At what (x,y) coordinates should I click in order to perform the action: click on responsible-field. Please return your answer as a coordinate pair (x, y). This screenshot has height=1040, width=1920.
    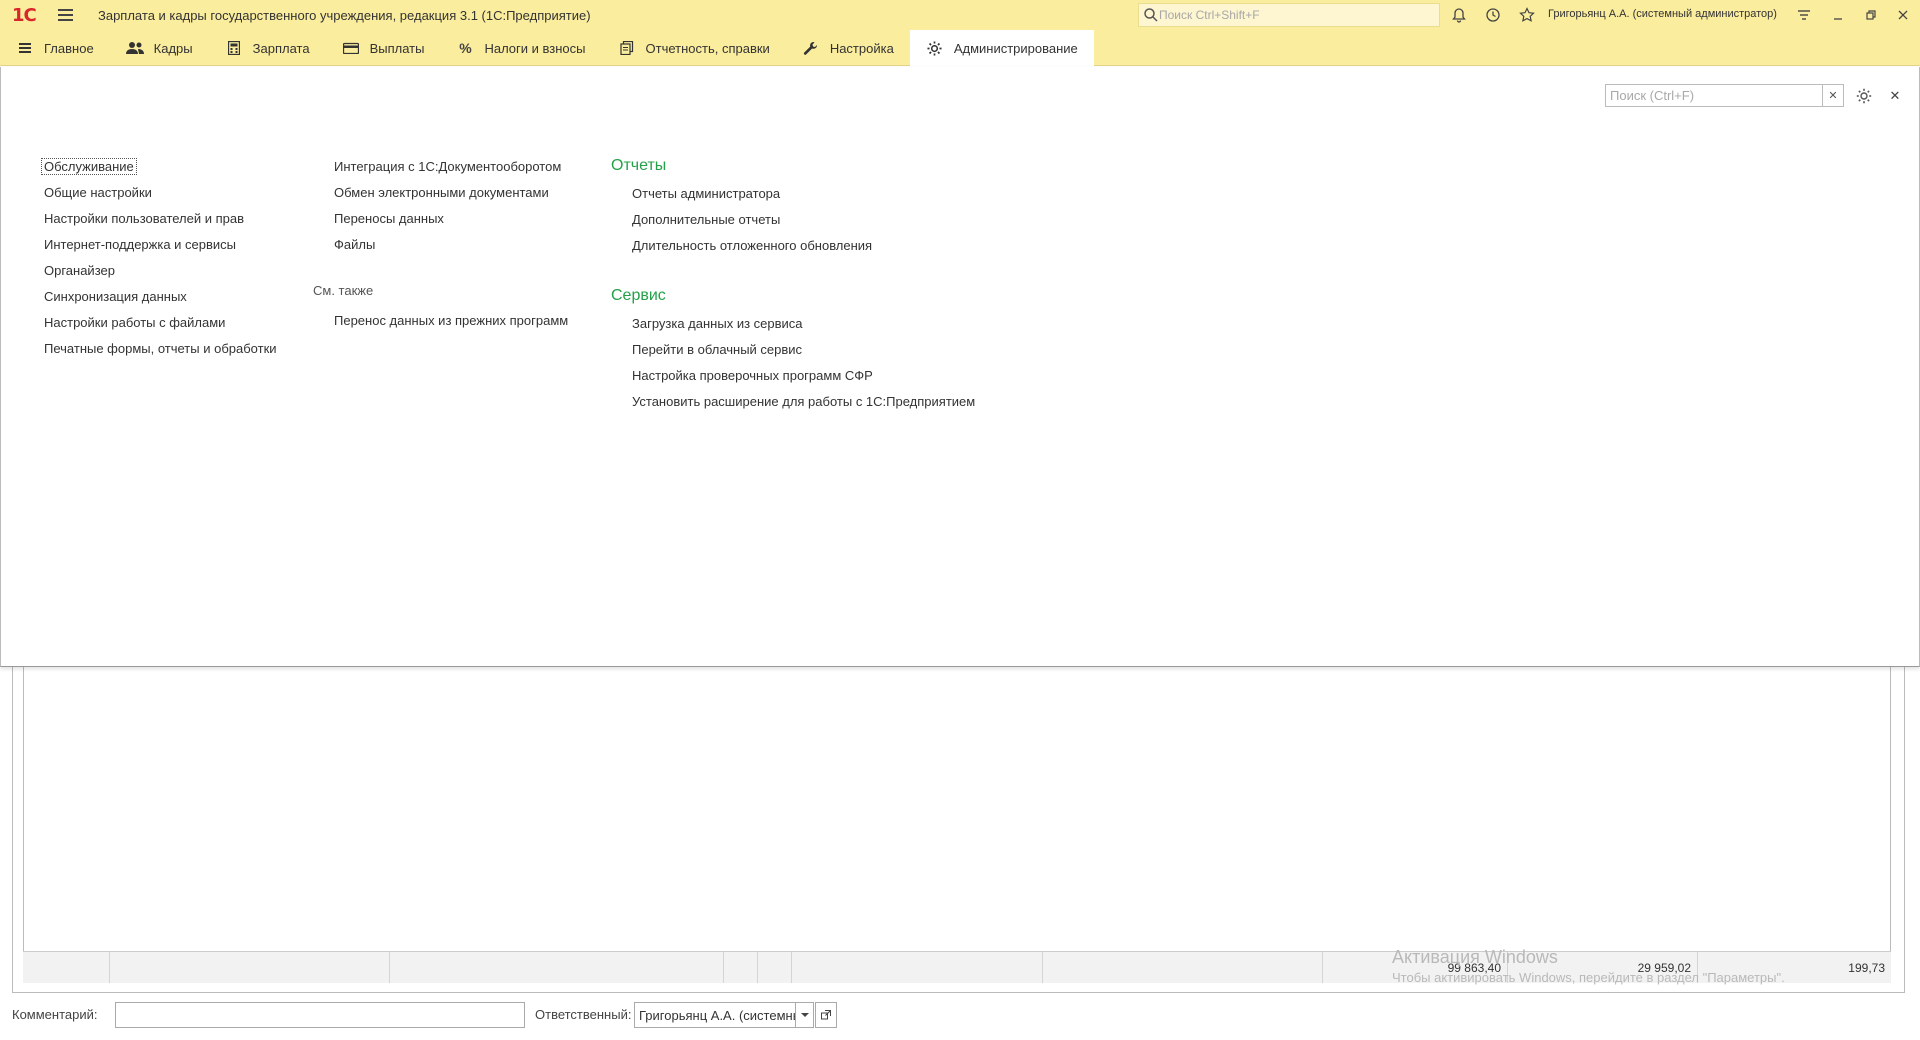
    Looking at the image, I should click on (715, 1015).